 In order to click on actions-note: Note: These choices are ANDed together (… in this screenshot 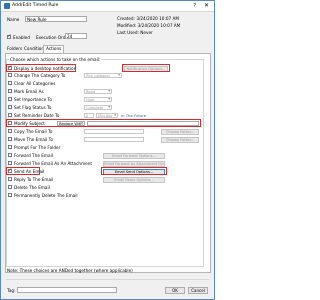, I will do `click(70, 270)`.